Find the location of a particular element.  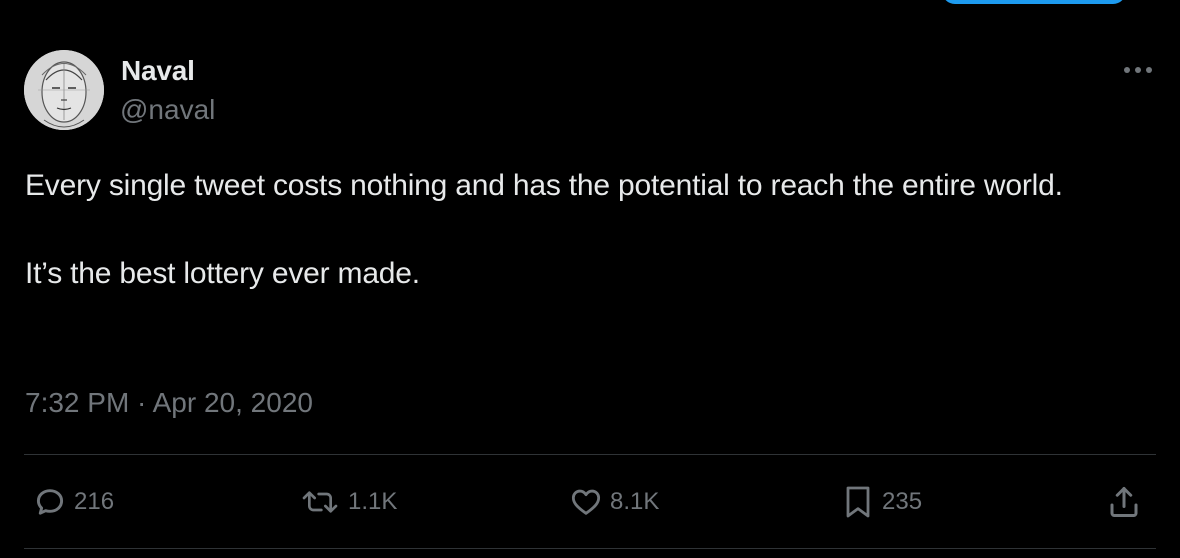

like-count: 8.1K is located at coordinates (635, 501).